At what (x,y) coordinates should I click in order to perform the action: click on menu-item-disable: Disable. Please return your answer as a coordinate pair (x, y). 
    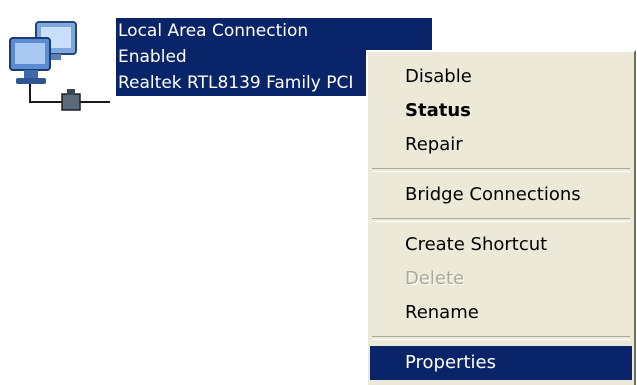
    Looking at the image, I should click on (501, 77).